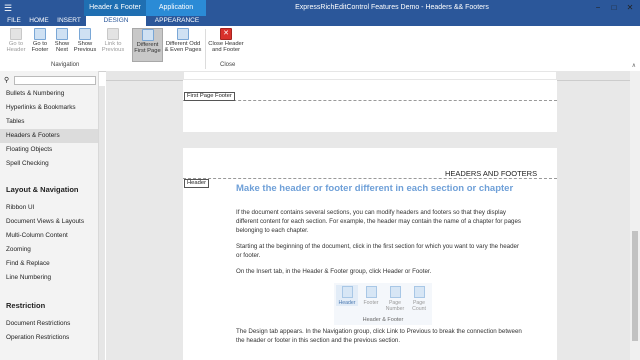  I want to click on tab-home: HOME, so click(39, 21).